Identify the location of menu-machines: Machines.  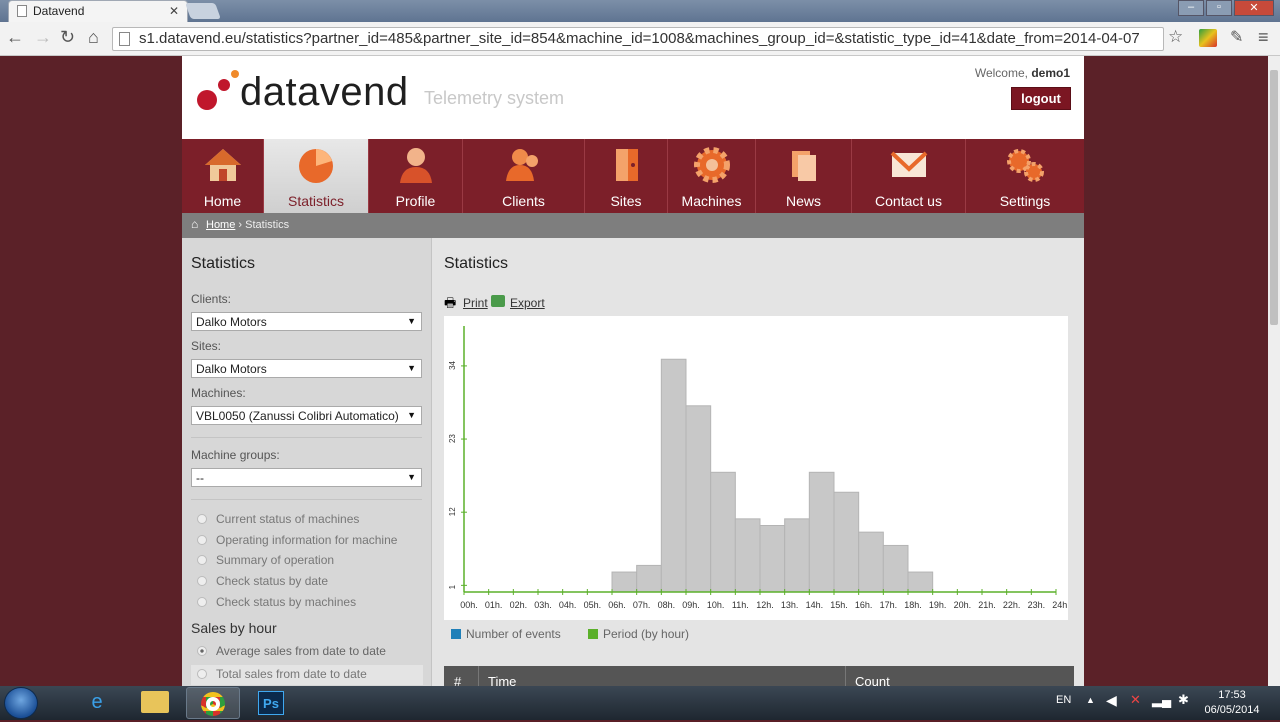
(712, 176).